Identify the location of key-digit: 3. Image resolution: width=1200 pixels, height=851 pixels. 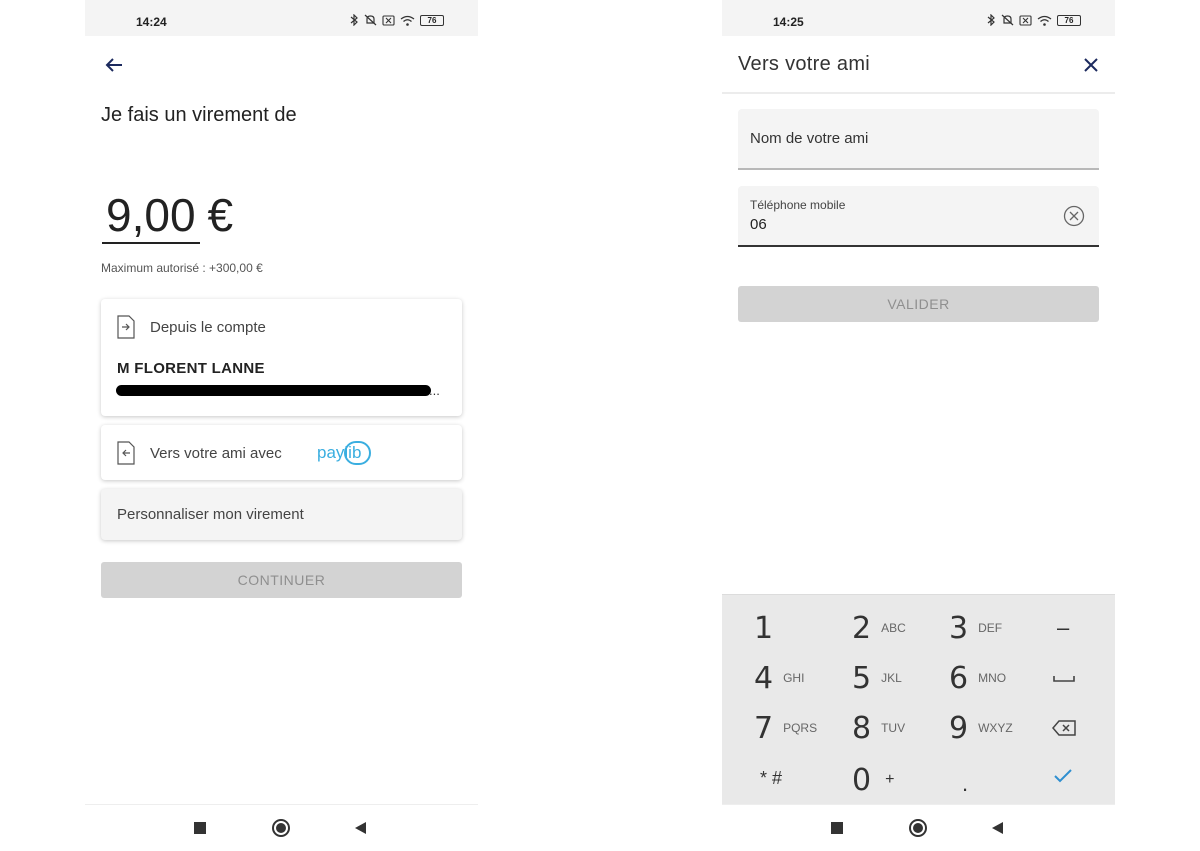
(959, 628).